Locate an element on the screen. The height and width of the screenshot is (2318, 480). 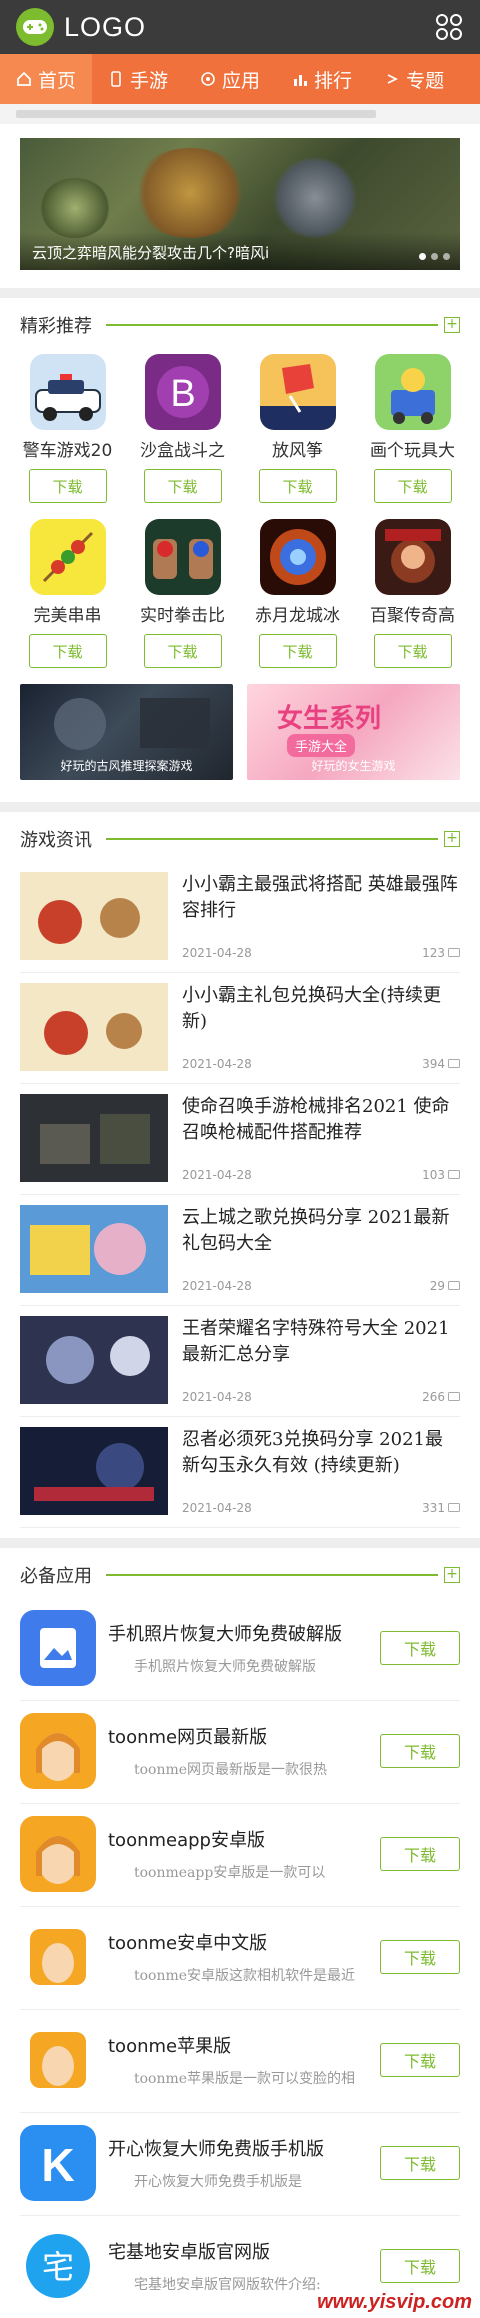
nav-topics: 专题 is located at coordinates (414, 79).